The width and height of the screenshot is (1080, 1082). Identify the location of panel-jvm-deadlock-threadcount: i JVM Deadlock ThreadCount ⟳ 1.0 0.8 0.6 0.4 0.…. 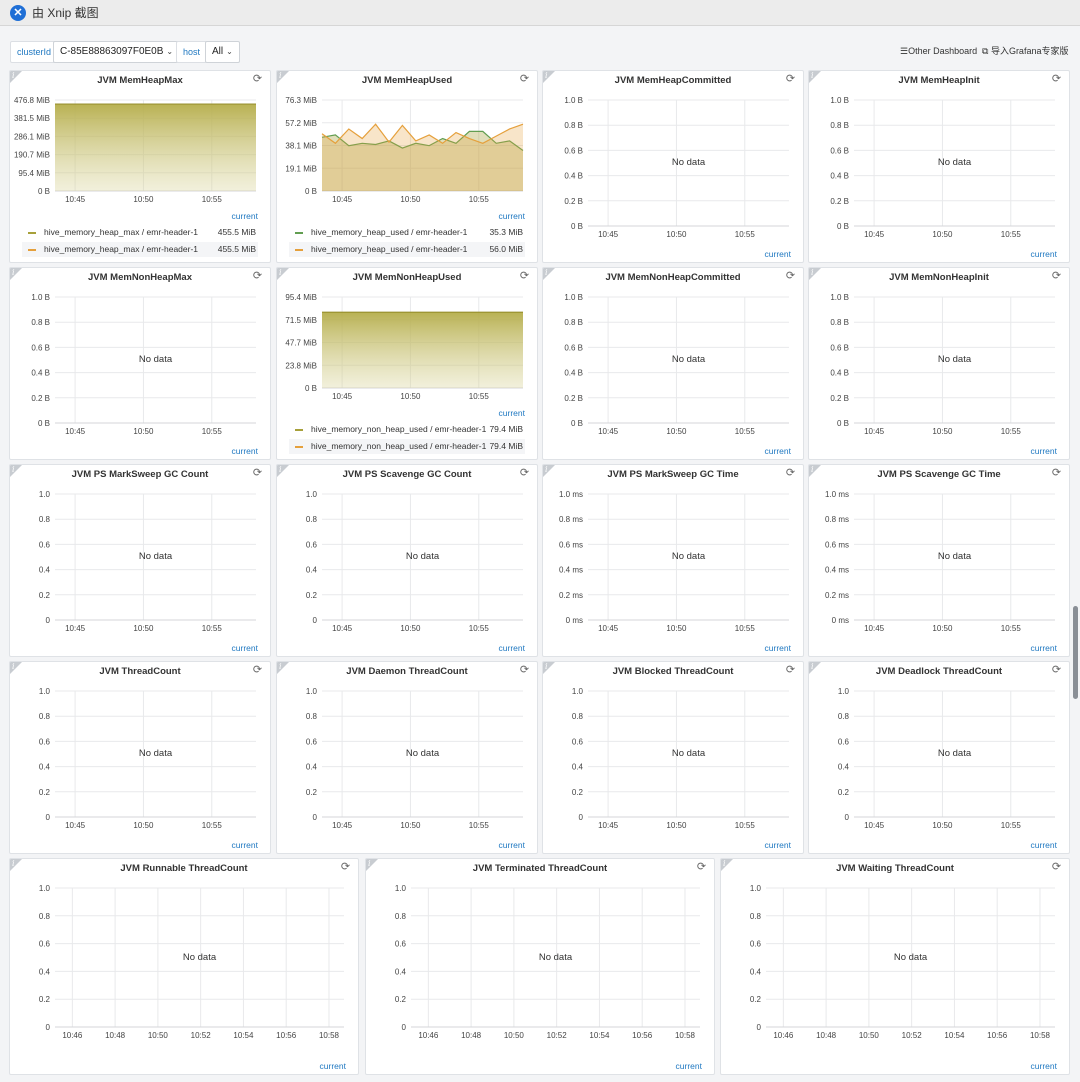
(939, 757).